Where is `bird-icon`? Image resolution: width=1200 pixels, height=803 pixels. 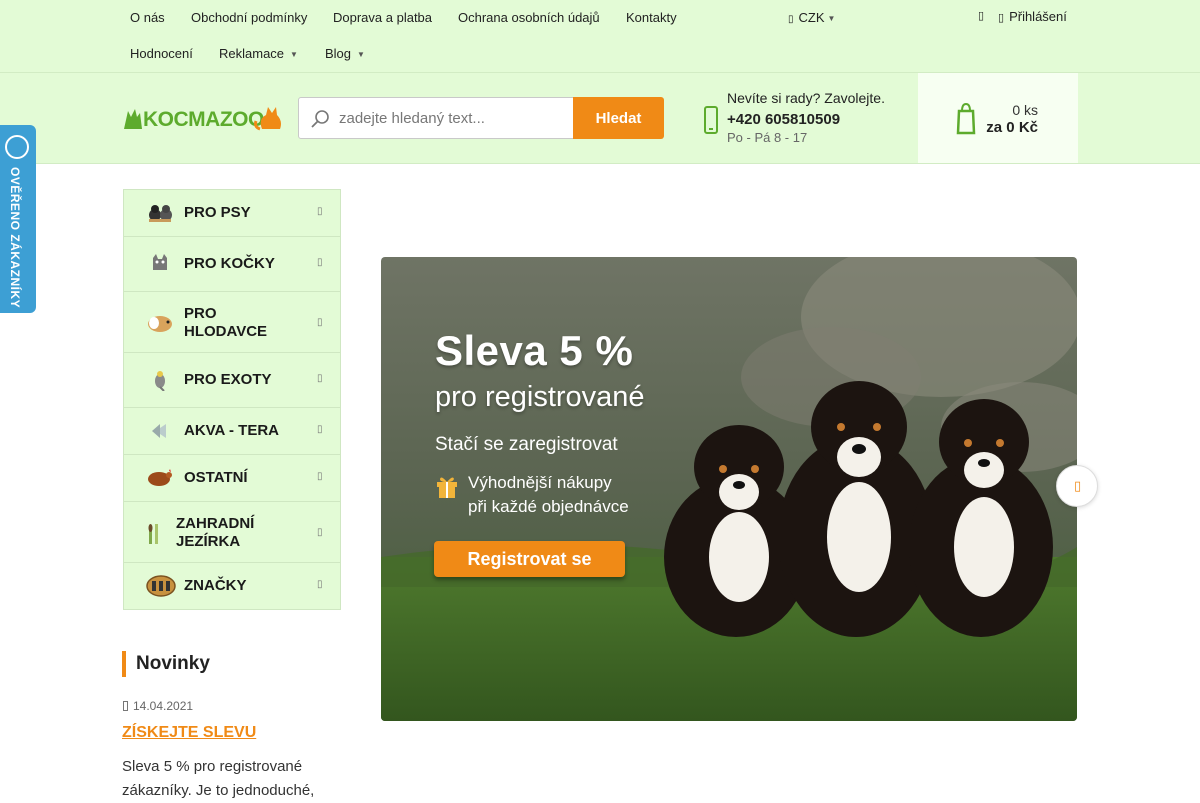
bird-icon is located at coordinates (160, 381).